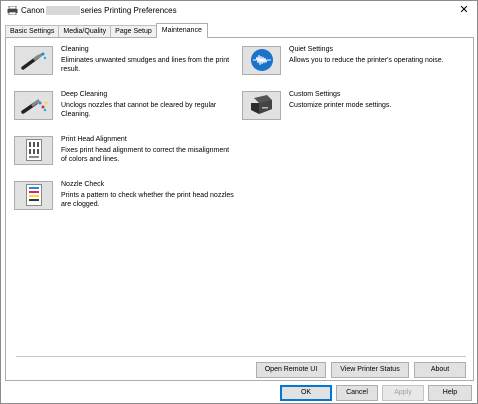 The height and width of the screenshot is (404, 478). What do you see at coordinates (440, 370) in the screenshot?
I see `about-button: About` at bounding box center [440, 370].